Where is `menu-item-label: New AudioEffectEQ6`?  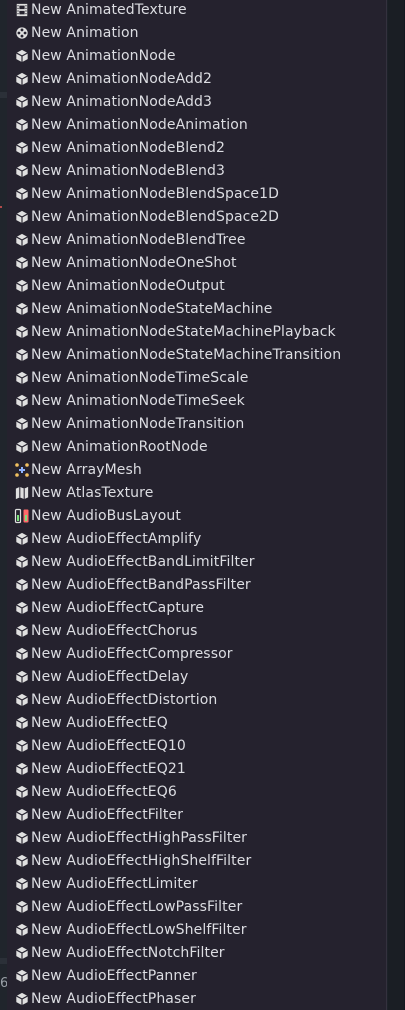 menu-item-label: New AudioEffectEQ6 is located at coordinates (104, 791).